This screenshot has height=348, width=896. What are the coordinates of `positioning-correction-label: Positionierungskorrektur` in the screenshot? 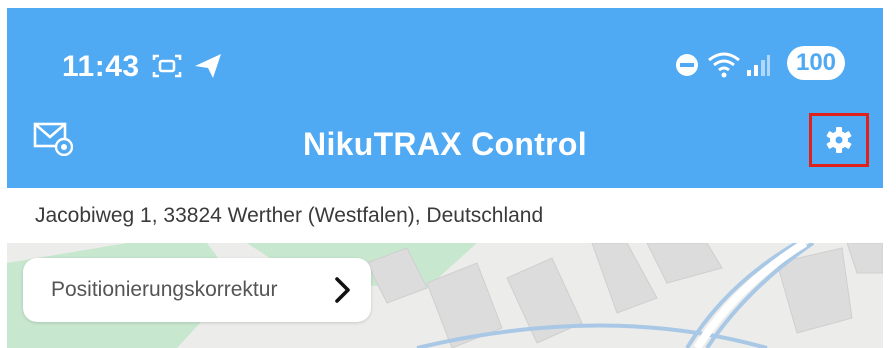 It's located at (164, 289).